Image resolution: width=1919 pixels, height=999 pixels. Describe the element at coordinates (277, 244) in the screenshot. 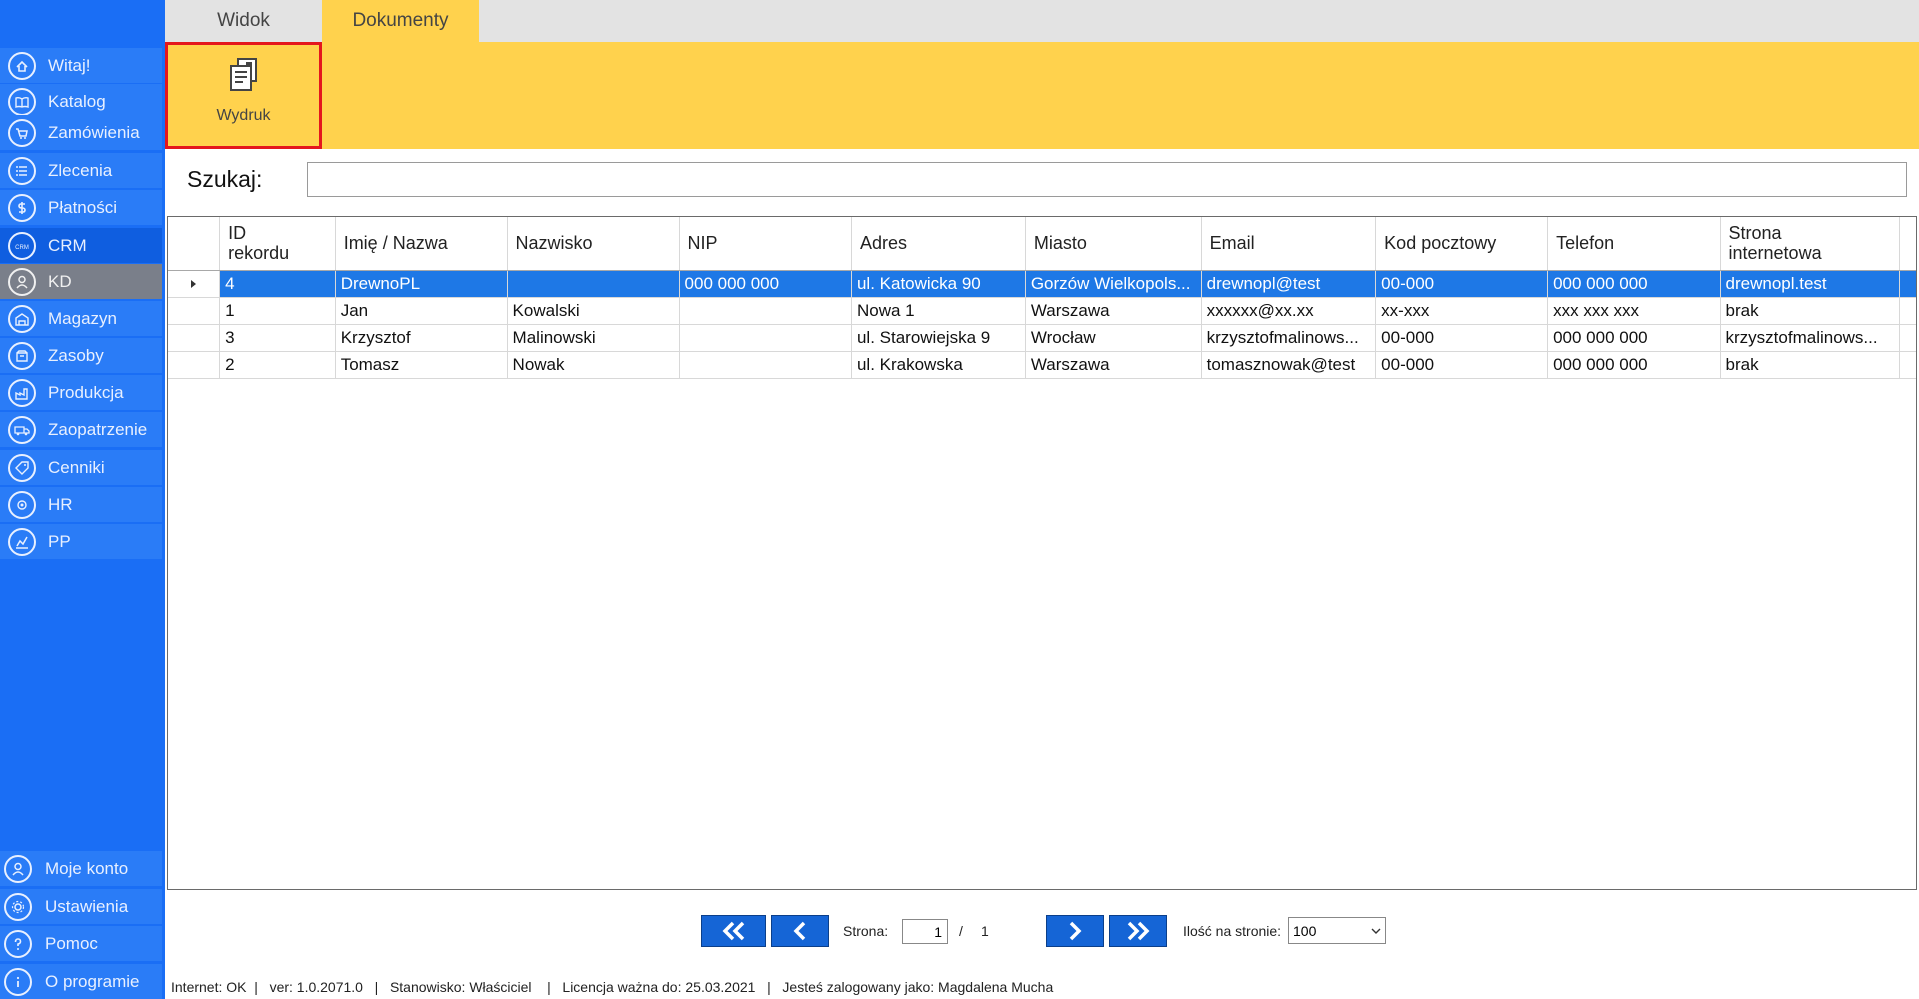

I see `column-header: ID rekordu` at that location.